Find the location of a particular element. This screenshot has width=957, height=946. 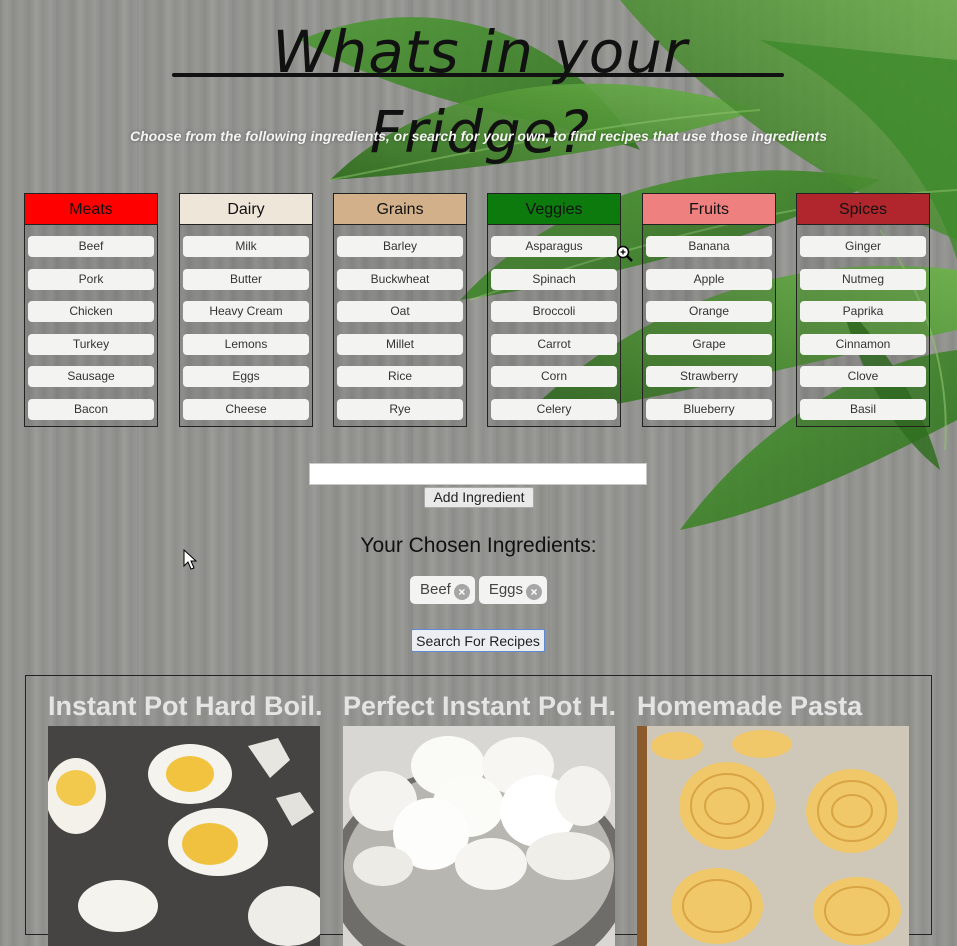

zoom-in-cursor-icon is located at coordinates (624, 253).